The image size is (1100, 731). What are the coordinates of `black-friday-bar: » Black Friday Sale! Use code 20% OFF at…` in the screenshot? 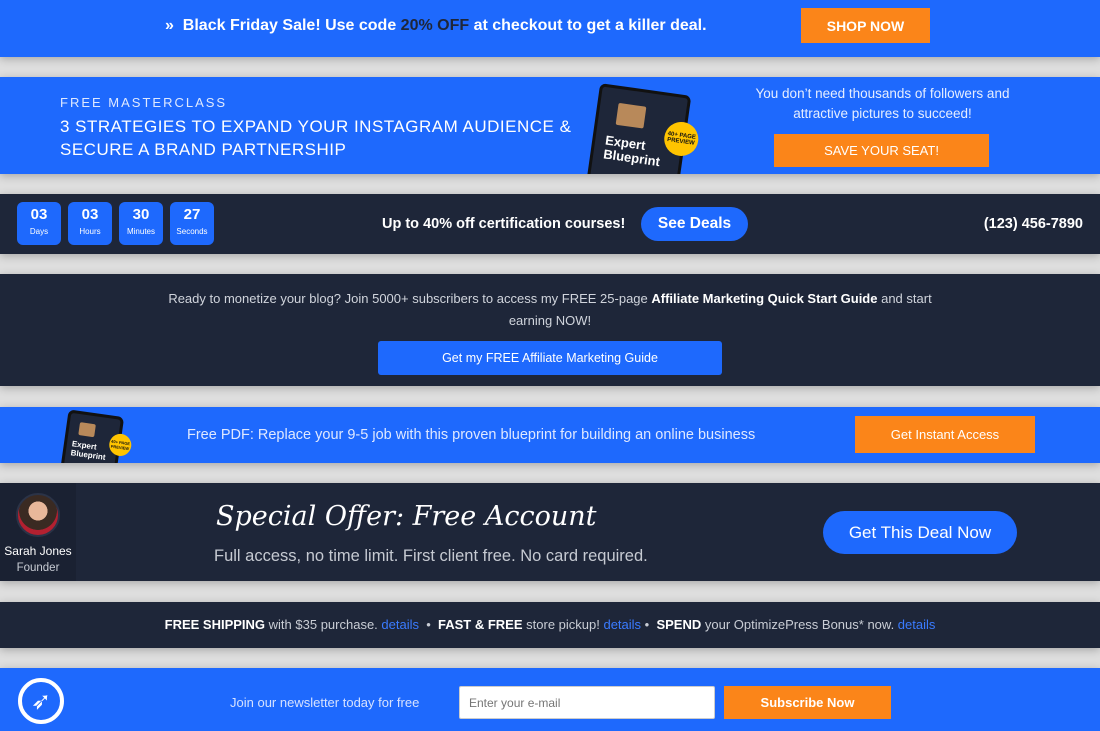 It's located at (550, 28).